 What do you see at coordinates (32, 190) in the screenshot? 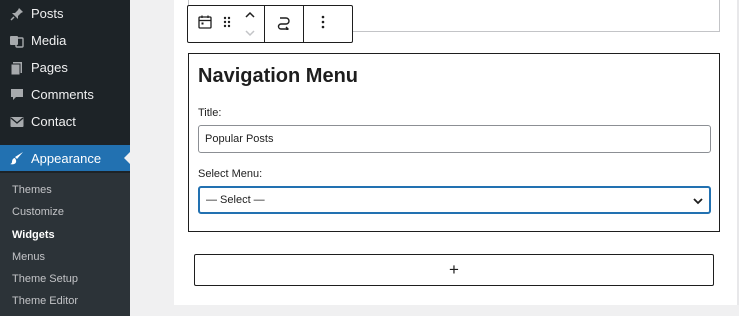
I see `submenu-item-themes: Themes` at bounding box center [32, 190].